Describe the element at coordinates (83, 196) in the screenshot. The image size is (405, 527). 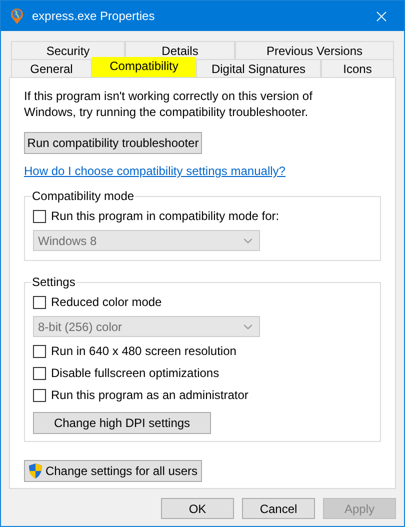
I see `group-title: Compatibility mode` at that location.